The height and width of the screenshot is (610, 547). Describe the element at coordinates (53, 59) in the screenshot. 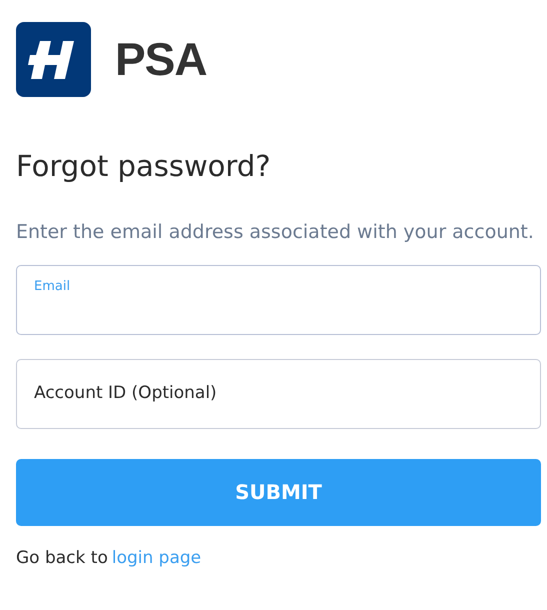

I see `logo-icon` at that location.